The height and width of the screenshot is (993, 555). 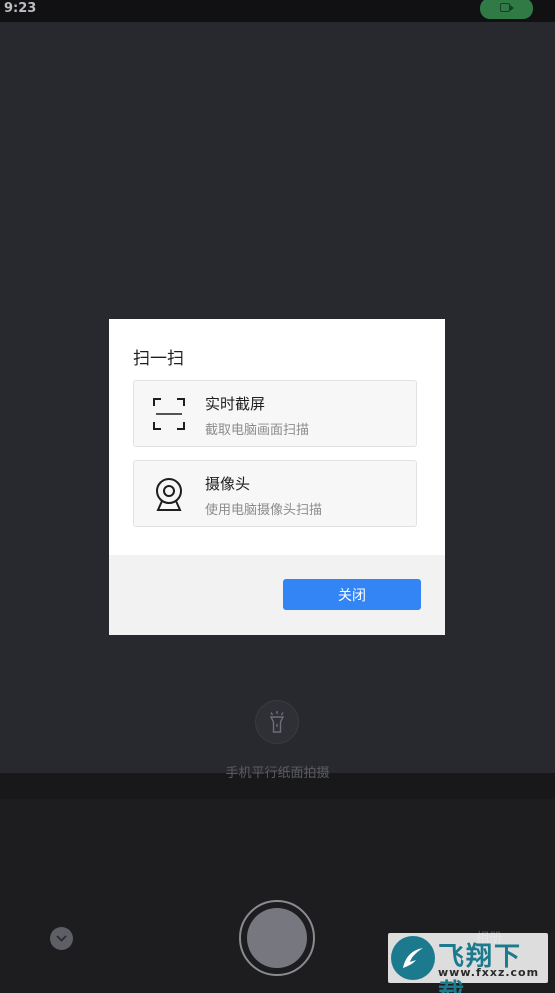 What do you see at coordinates (275, 413) in the screenshot?
I see `option-screen-capture: 实时截屏 截取电脑画面扫描` at bounding box center [275, 413].